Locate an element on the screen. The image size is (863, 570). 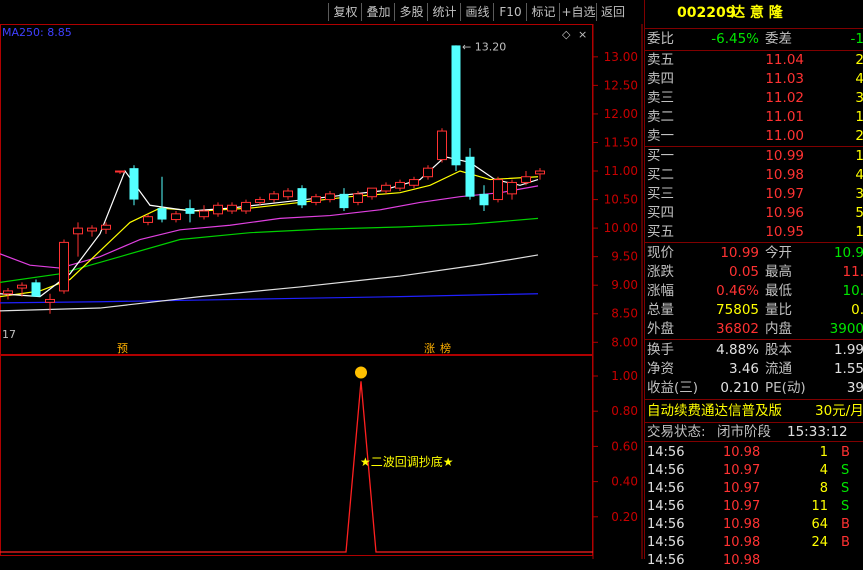
weibi-label: 委比 is located at coordinates (660, 39).